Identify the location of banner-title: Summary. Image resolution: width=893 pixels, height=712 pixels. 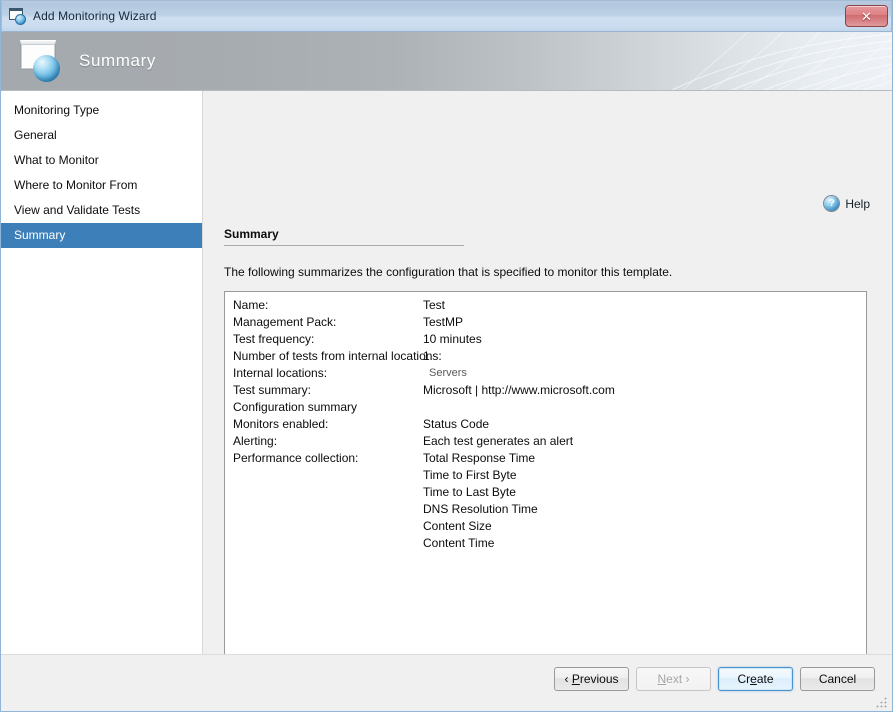
(117, 60).